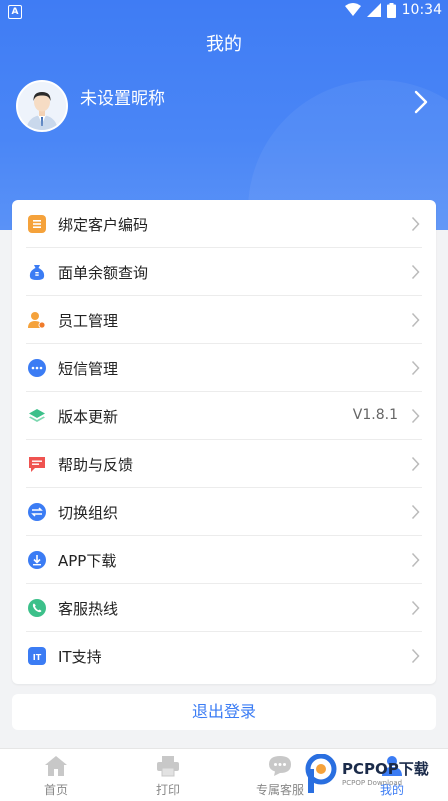 The image size is (448, 801). What do you see at coordinates (103, 273) in the screenshot?
I see `menu-item-label: 面单余额查询` at bounding box center [103, 273].